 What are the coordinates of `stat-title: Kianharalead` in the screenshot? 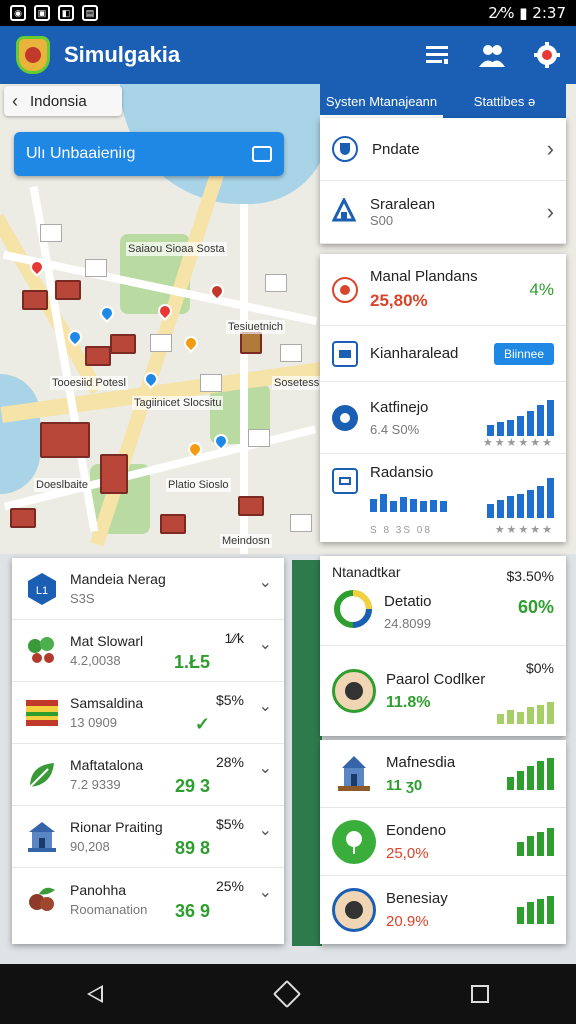 It's located at (414, 353).